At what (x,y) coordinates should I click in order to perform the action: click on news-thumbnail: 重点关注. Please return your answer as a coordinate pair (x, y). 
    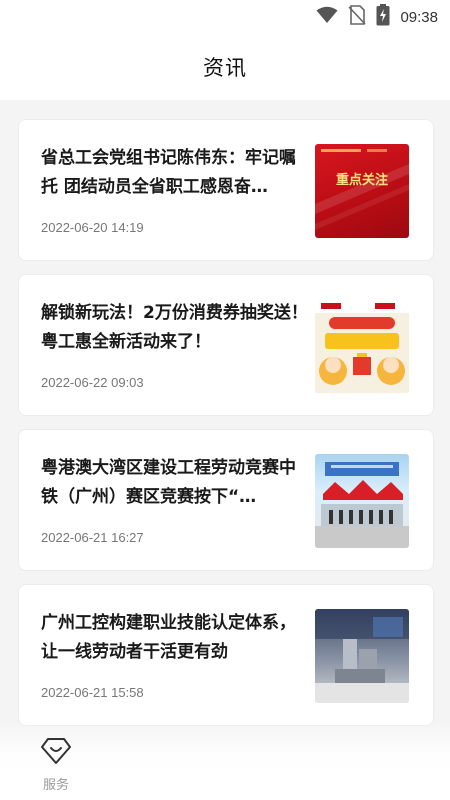
    Looking at the image, I should click on (362, 191).